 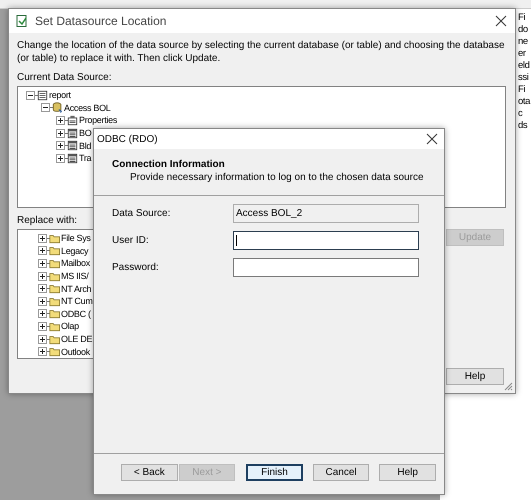 I want to click on user-id-field, so click(x=326, y=240).